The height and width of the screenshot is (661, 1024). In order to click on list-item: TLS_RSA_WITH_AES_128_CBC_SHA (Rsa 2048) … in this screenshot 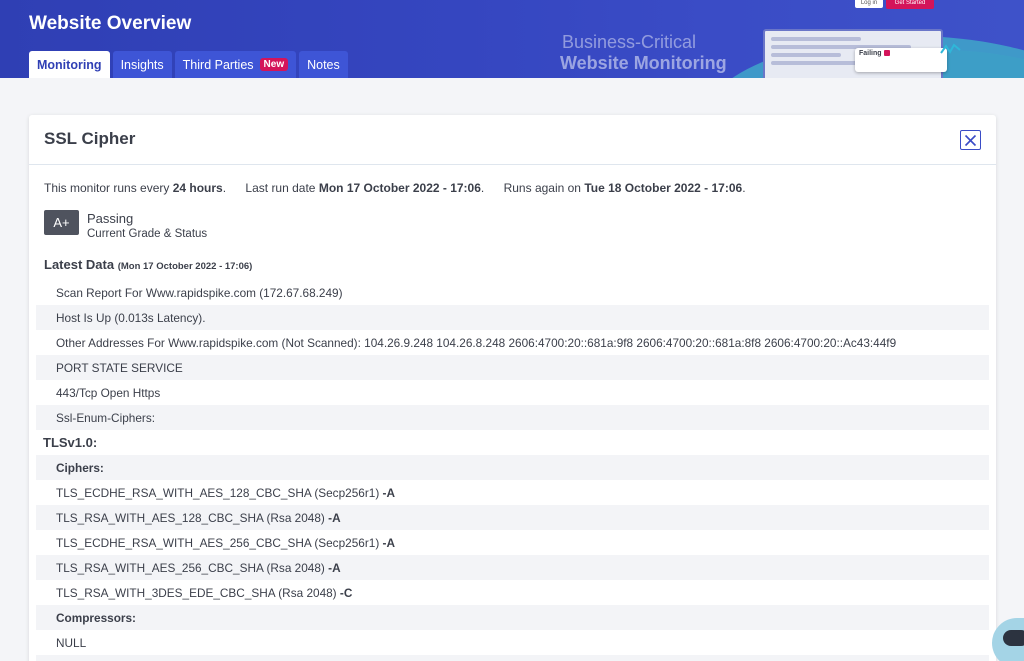, I will do `click(512, 517)`.